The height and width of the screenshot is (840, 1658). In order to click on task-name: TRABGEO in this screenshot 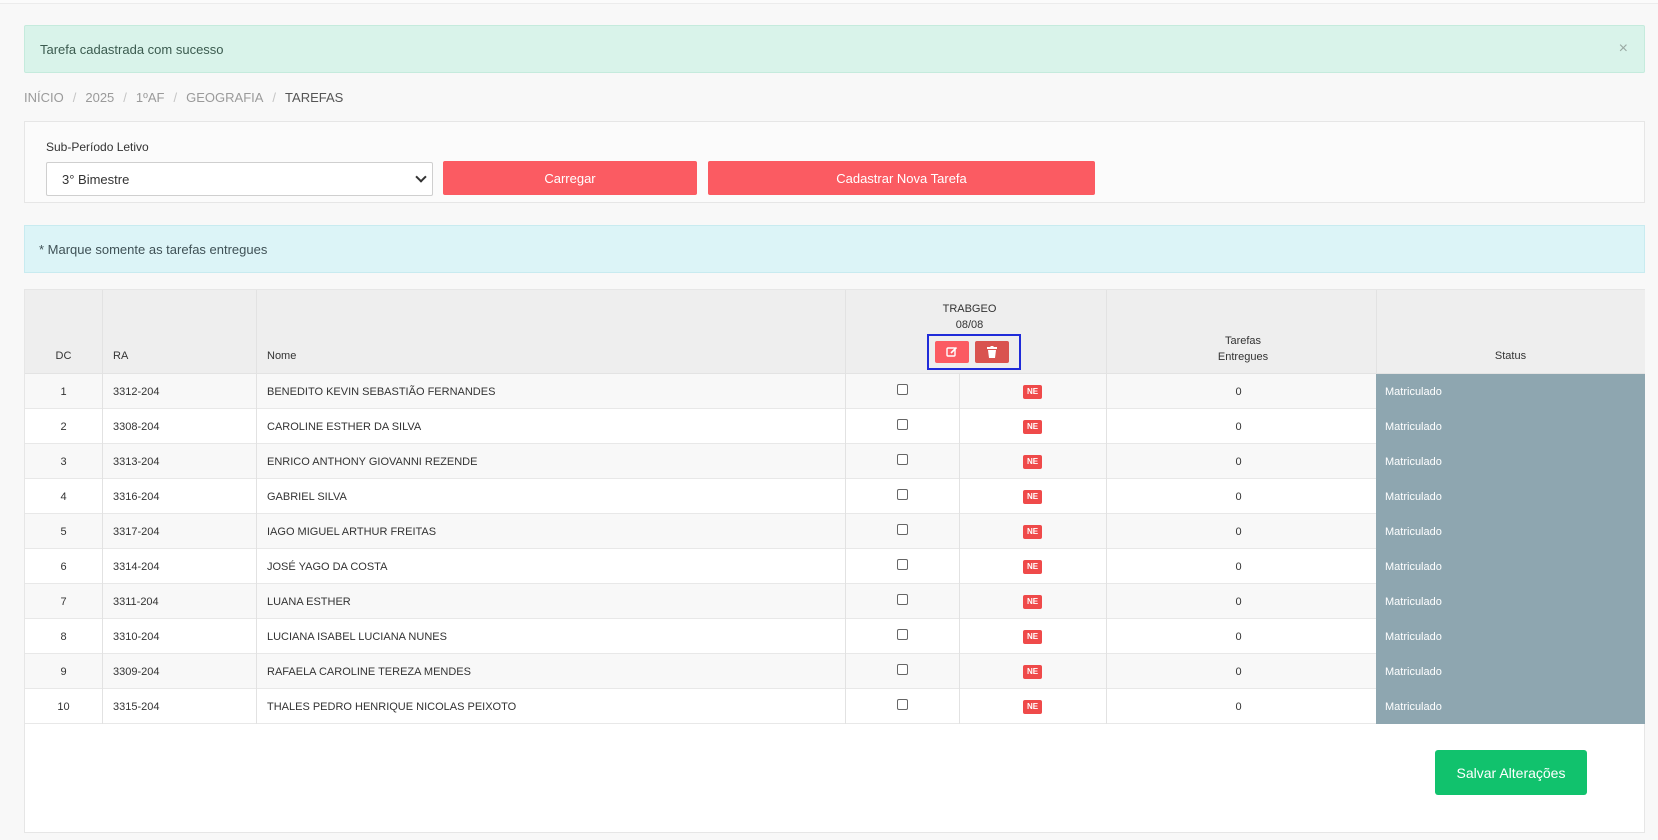, I will do `click(969, 309)`.